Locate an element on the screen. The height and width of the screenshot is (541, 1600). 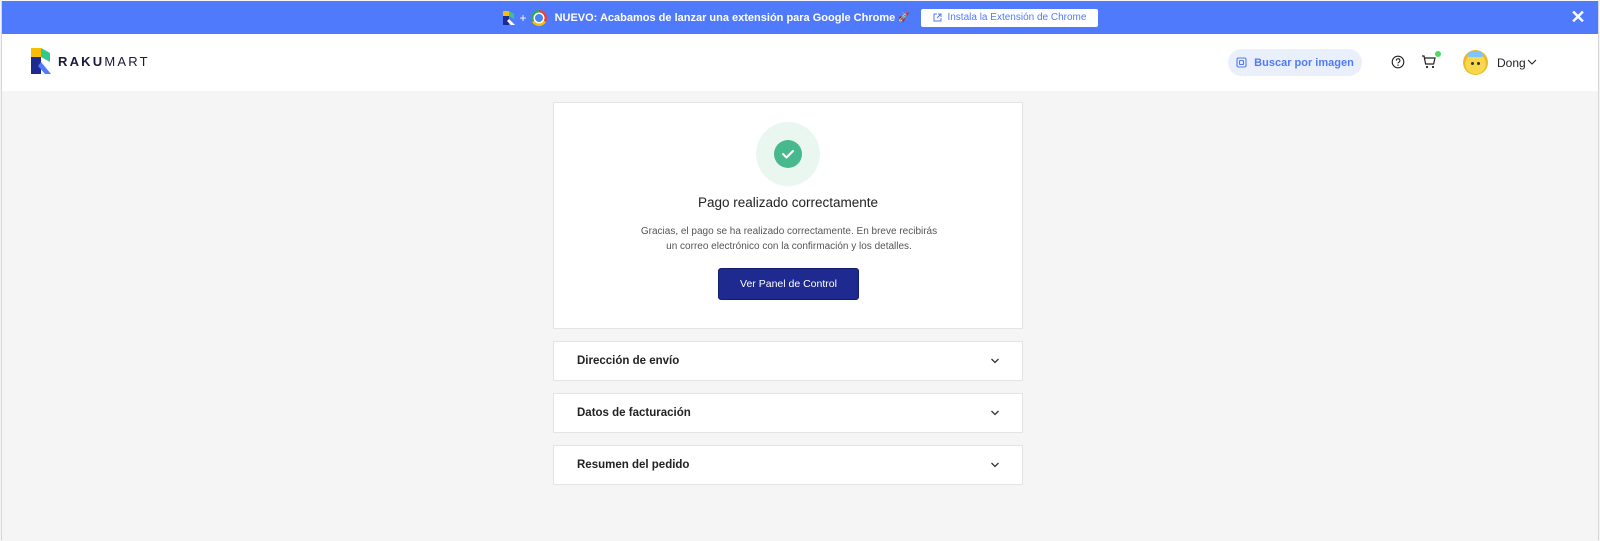
success-title: Pago realizado correctamente is located at coordinates (788, 202).